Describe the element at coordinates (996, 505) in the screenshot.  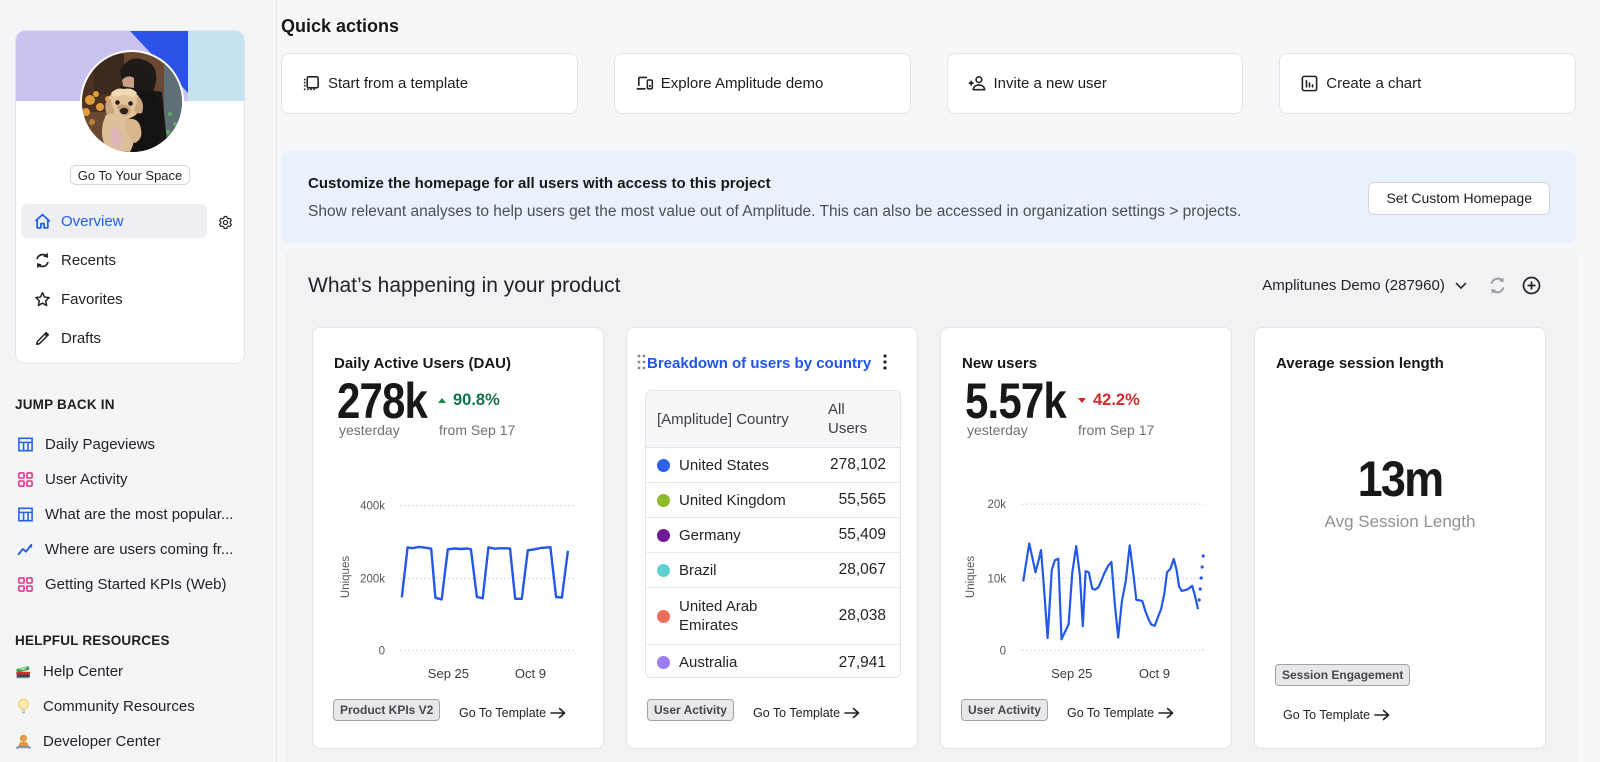
I see `svg-text: 20k` at that location.